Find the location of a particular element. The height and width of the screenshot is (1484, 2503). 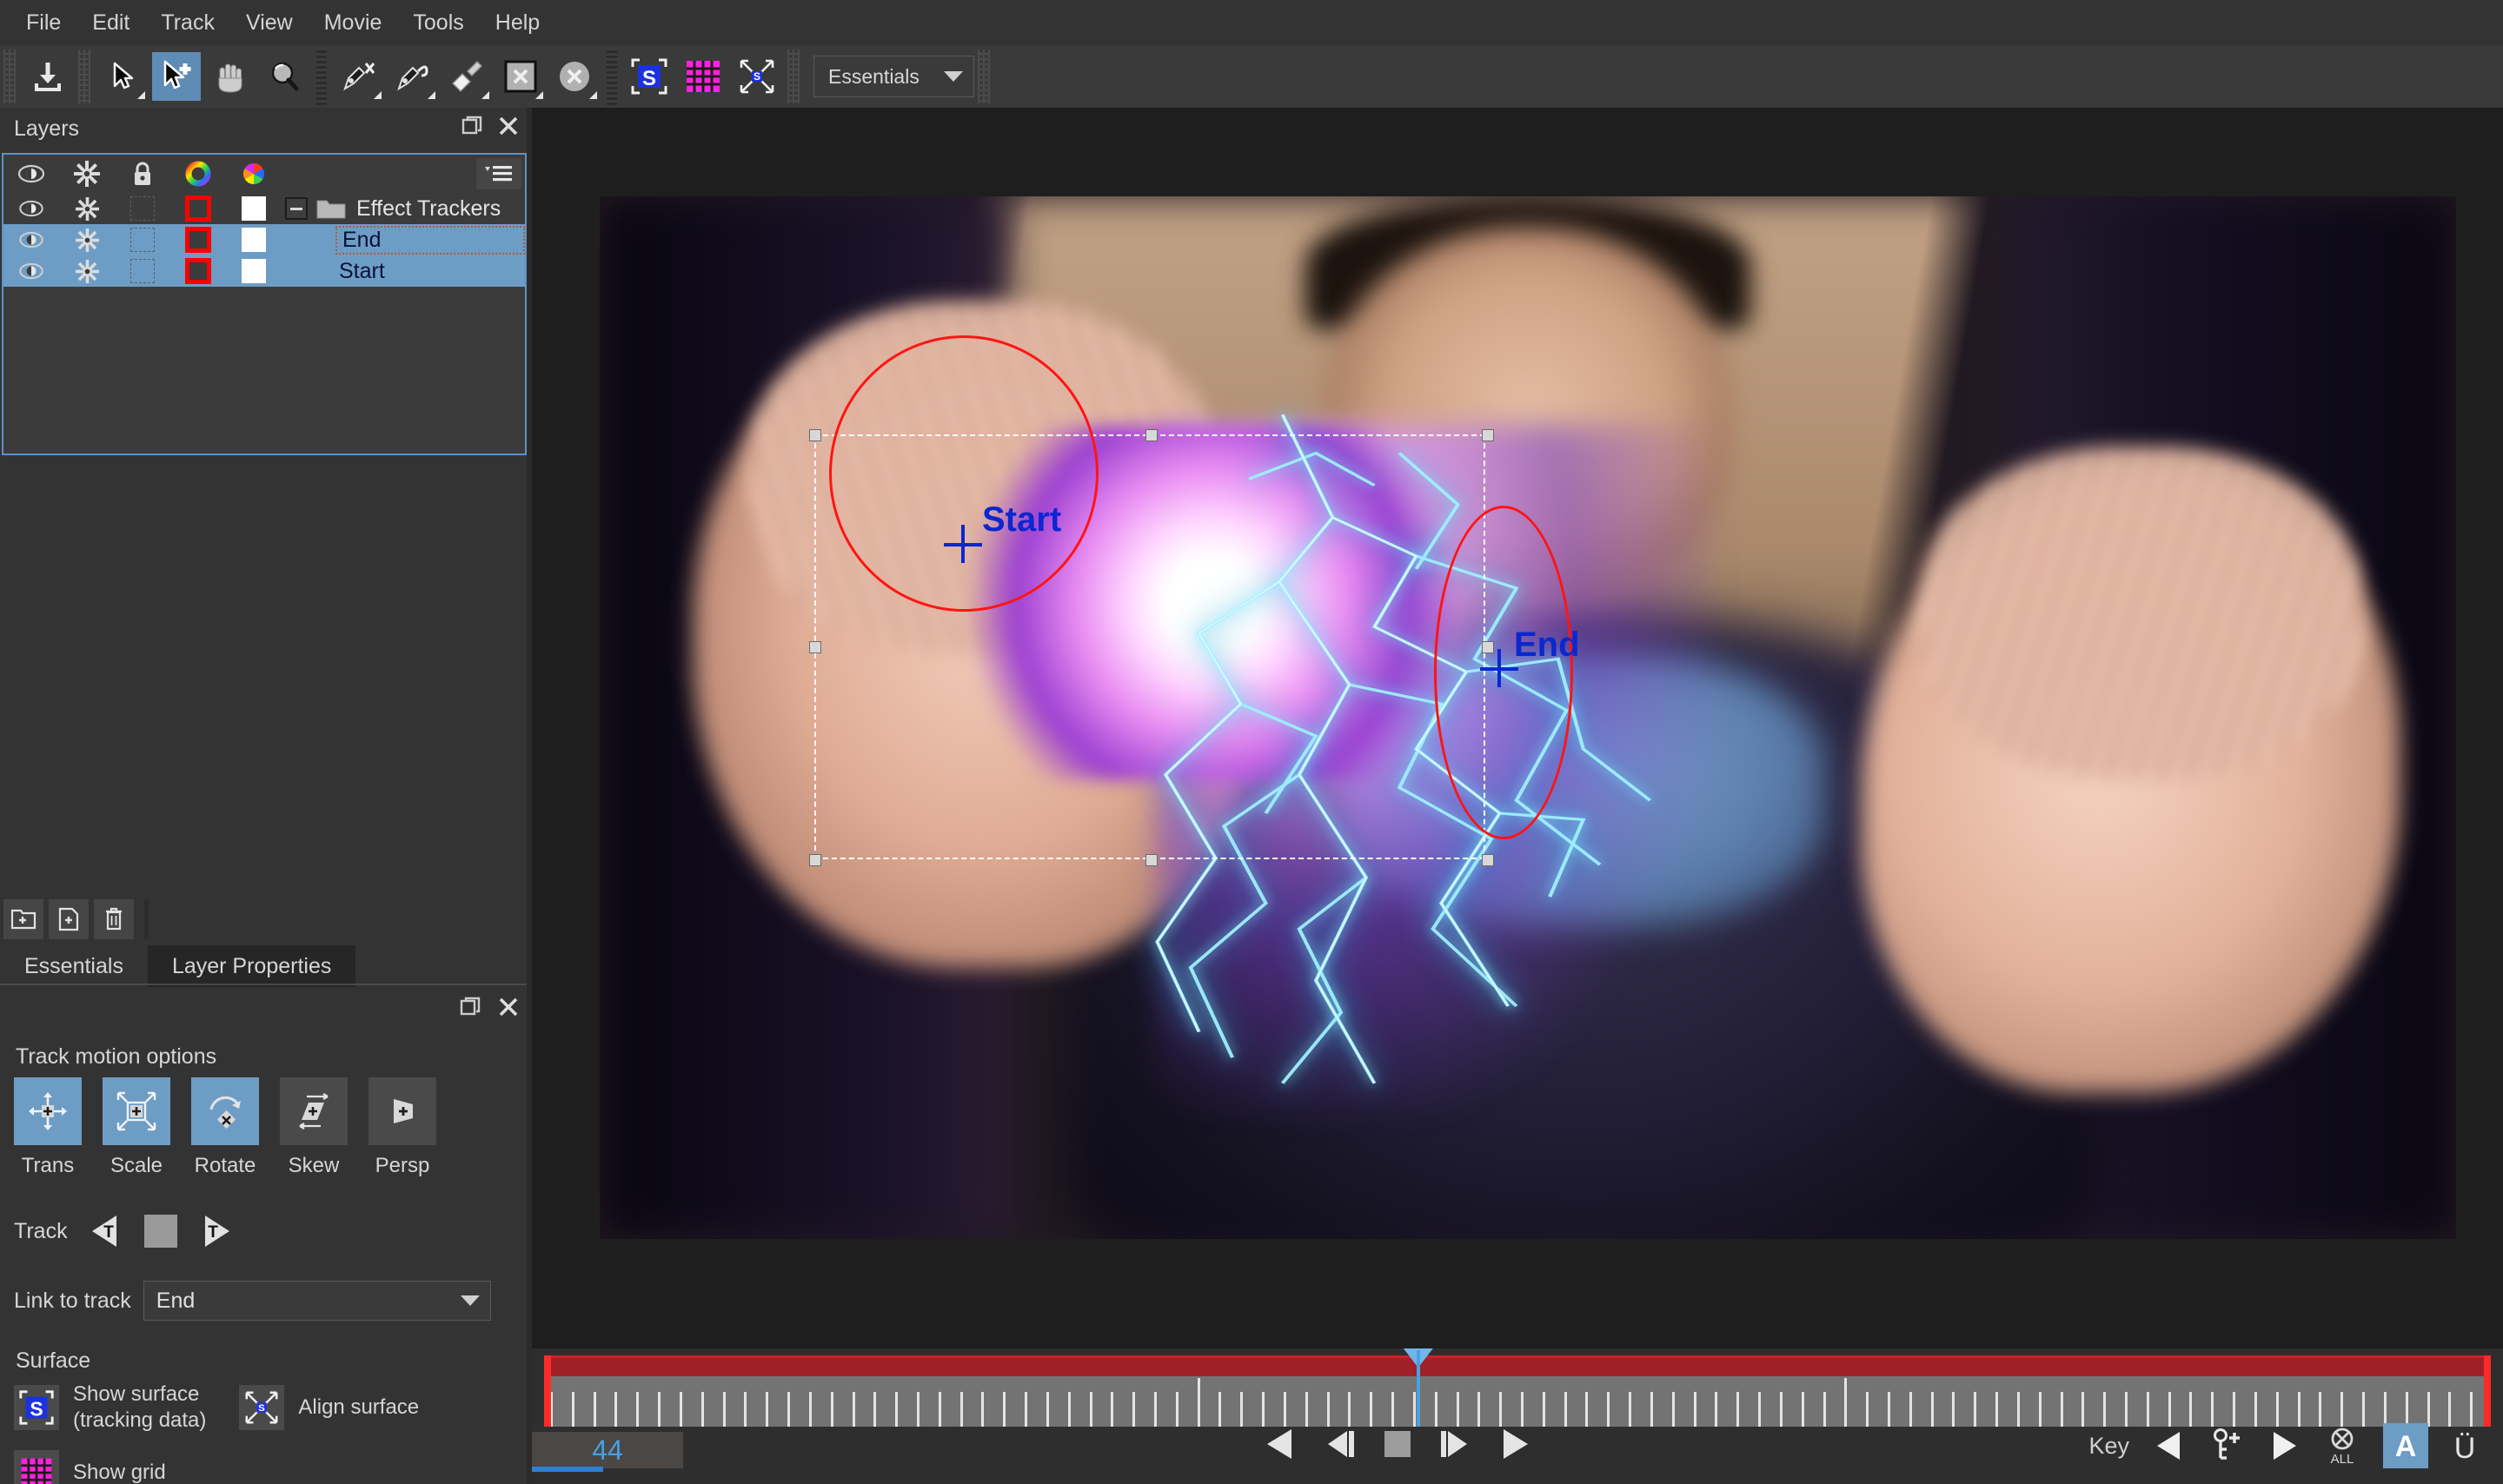

step-forward-icon is located at coordinates (1456, 1444).